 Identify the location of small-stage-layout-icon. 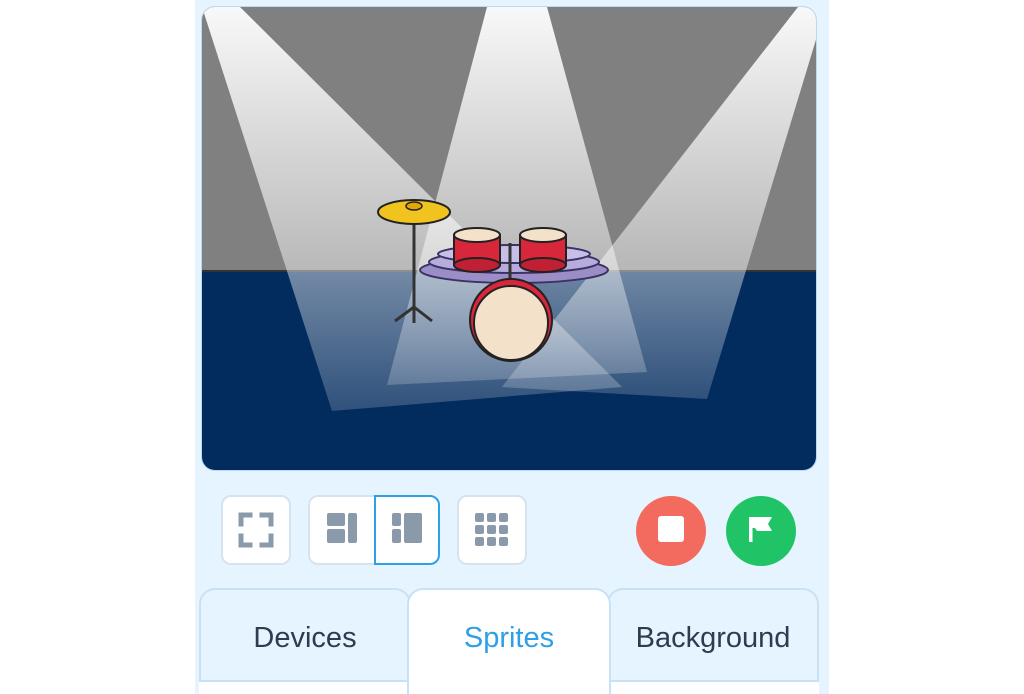
(342, 530).